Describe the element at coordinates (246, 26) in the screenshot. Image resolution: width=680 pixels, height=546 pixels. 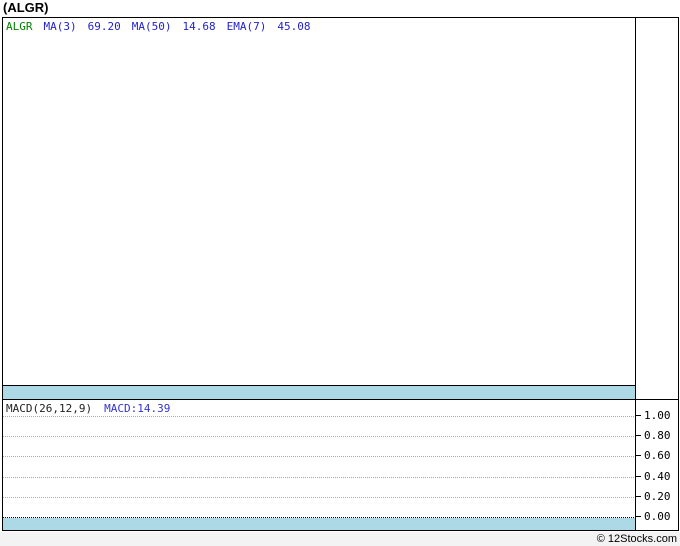
I see `ema7-label: EMA(7)` at that location.